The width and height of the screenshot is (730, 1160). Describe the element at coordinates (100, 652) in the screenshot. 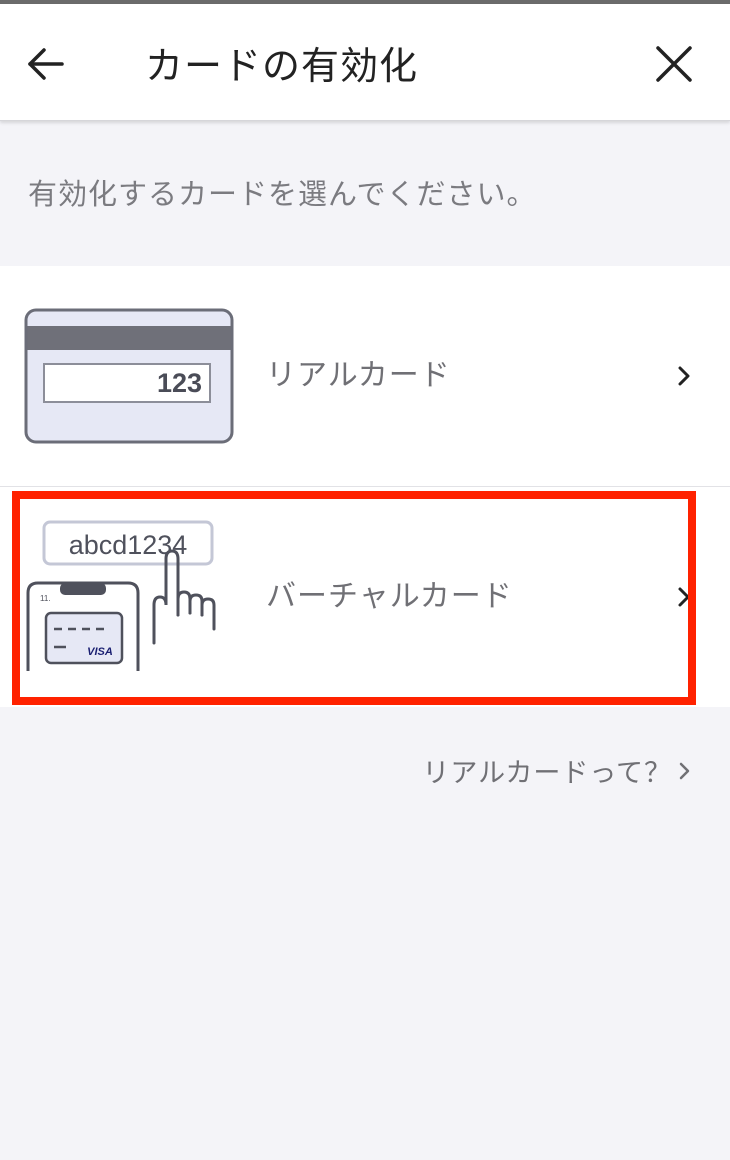

I see `visa-text: VISA` at that location.